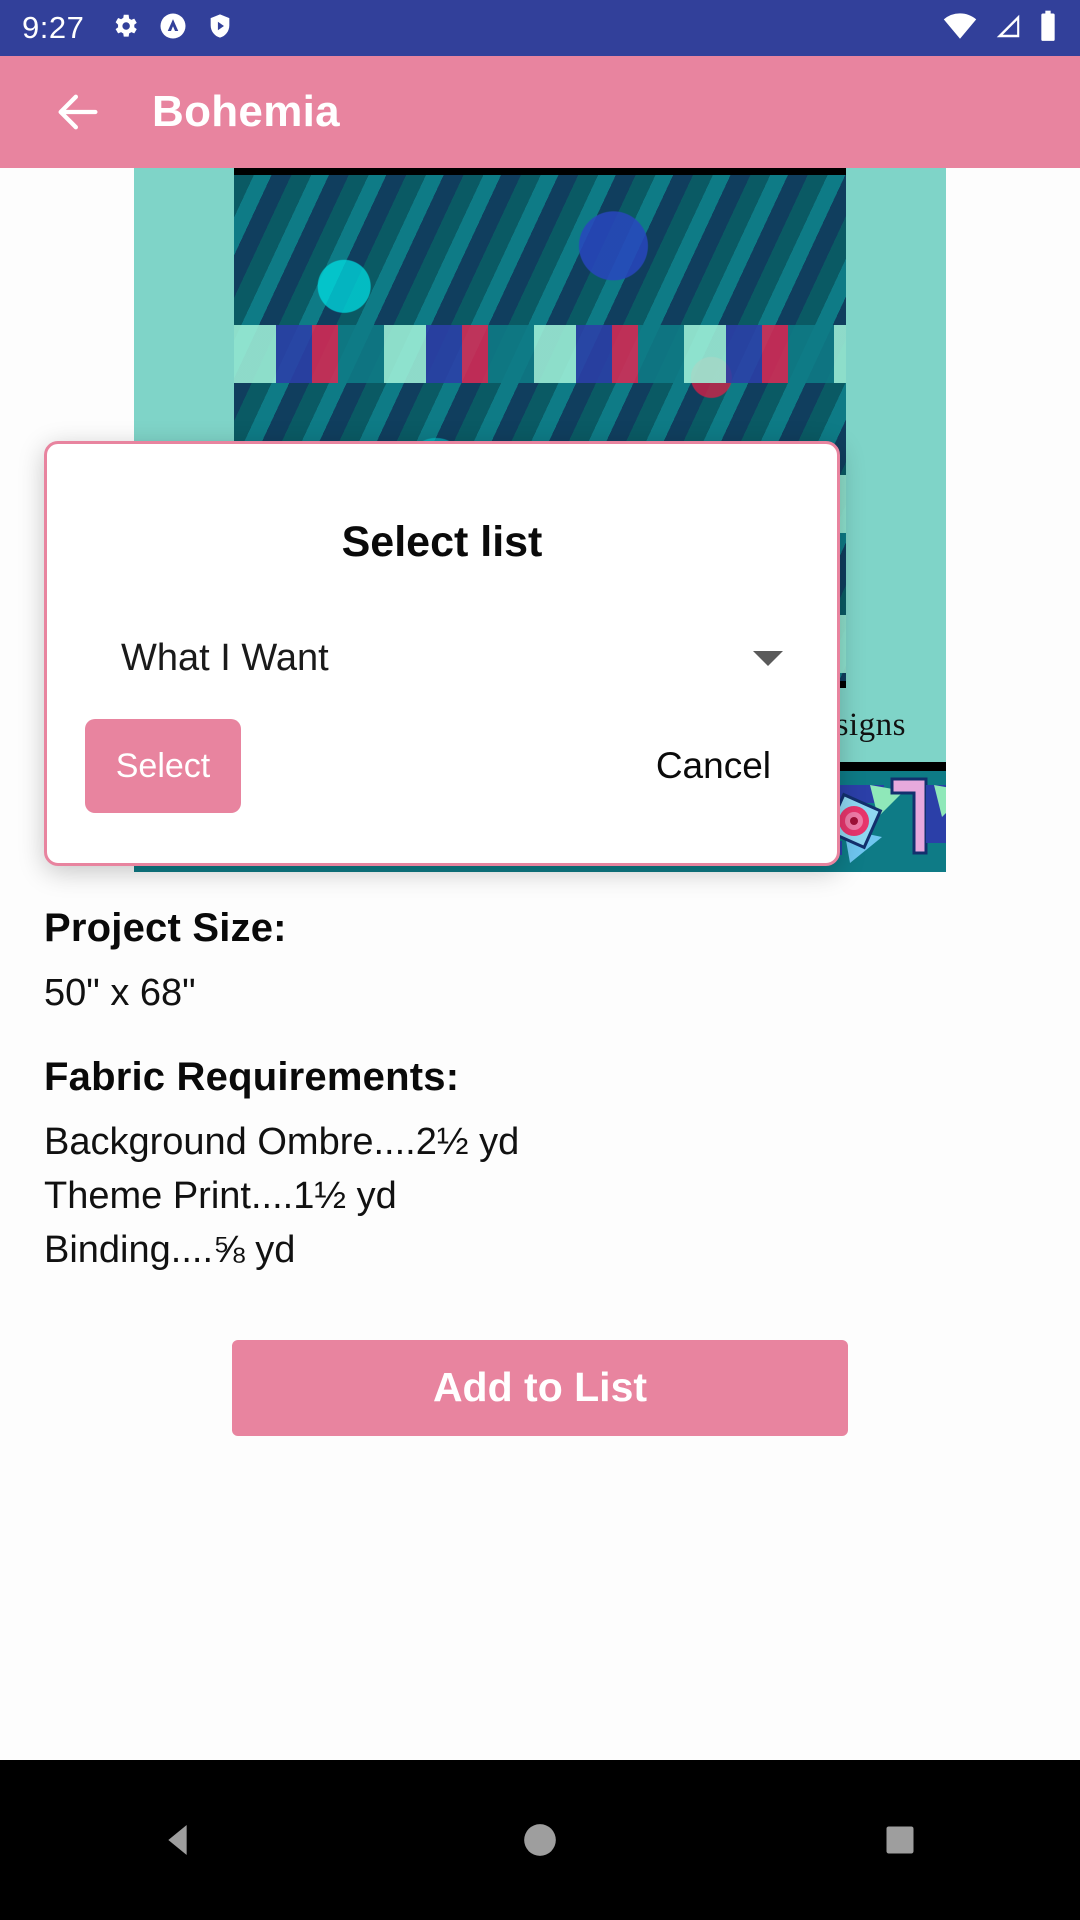 This screenshot has width=1080, height=1920. What do you see at coordinates (1048, 28) in the screenshot?
I see `battery-icon` at bounding box center [1048, 28].